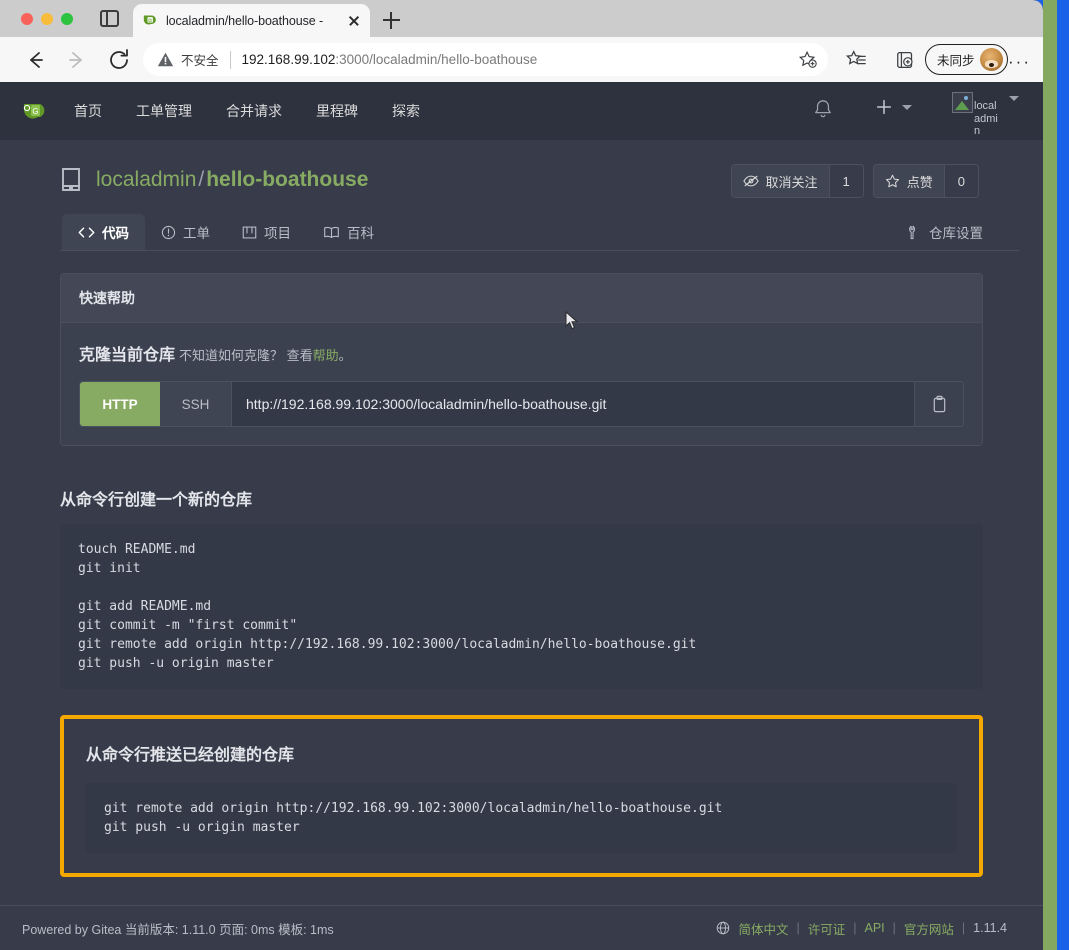 This screenshot has height=950, width=1069. Describe the element at coordinates (230, 59) in the screenshot. I see `omnibox-divider` at that location.